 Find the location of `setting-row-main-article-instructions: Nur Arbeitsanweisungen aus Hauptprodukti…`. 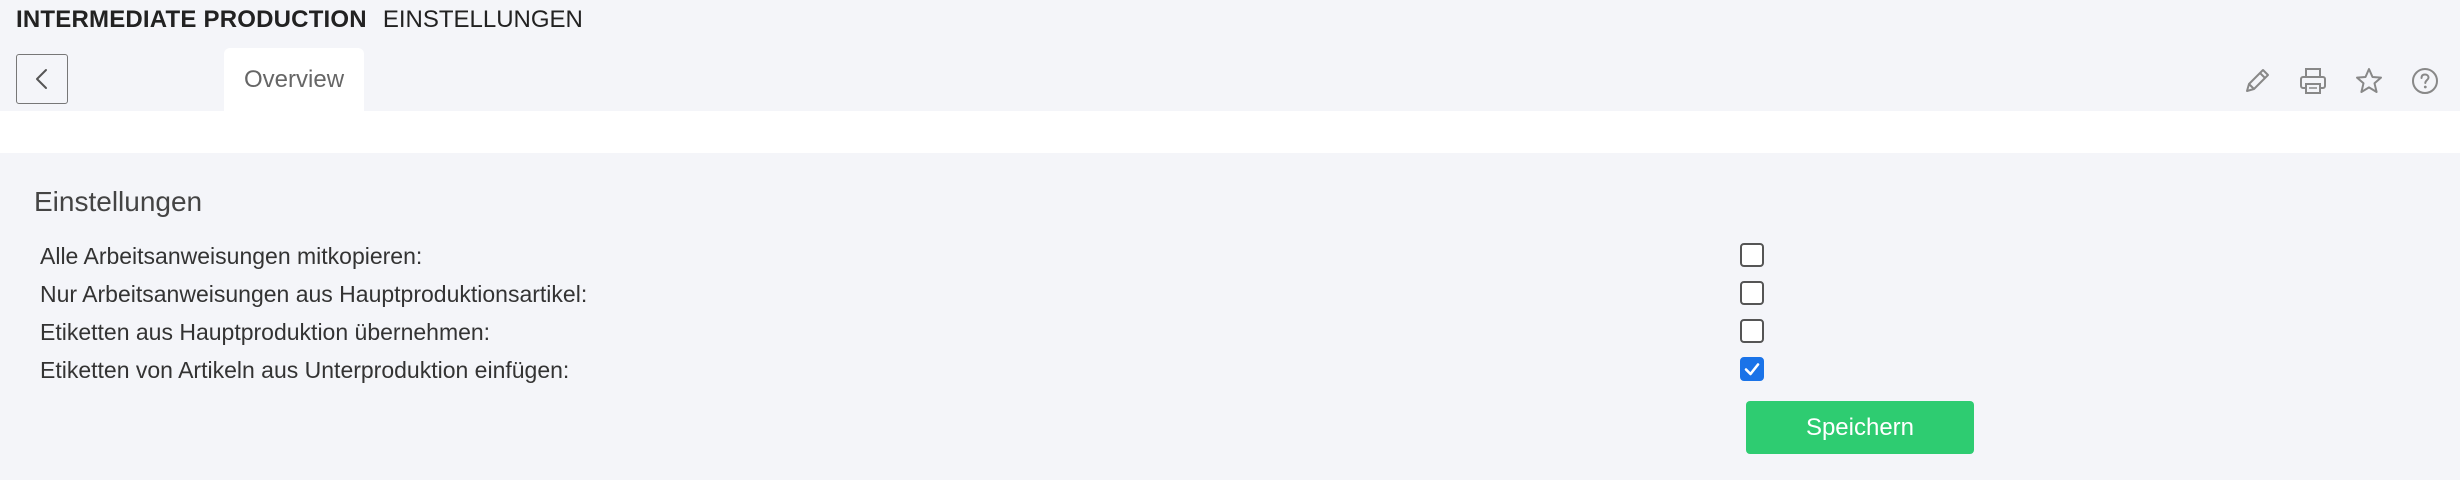

setting-row-main-article-instructions: Nur Arbeitsanweisungen aus Hauptprodukti… is located at coordinates (902, 294).